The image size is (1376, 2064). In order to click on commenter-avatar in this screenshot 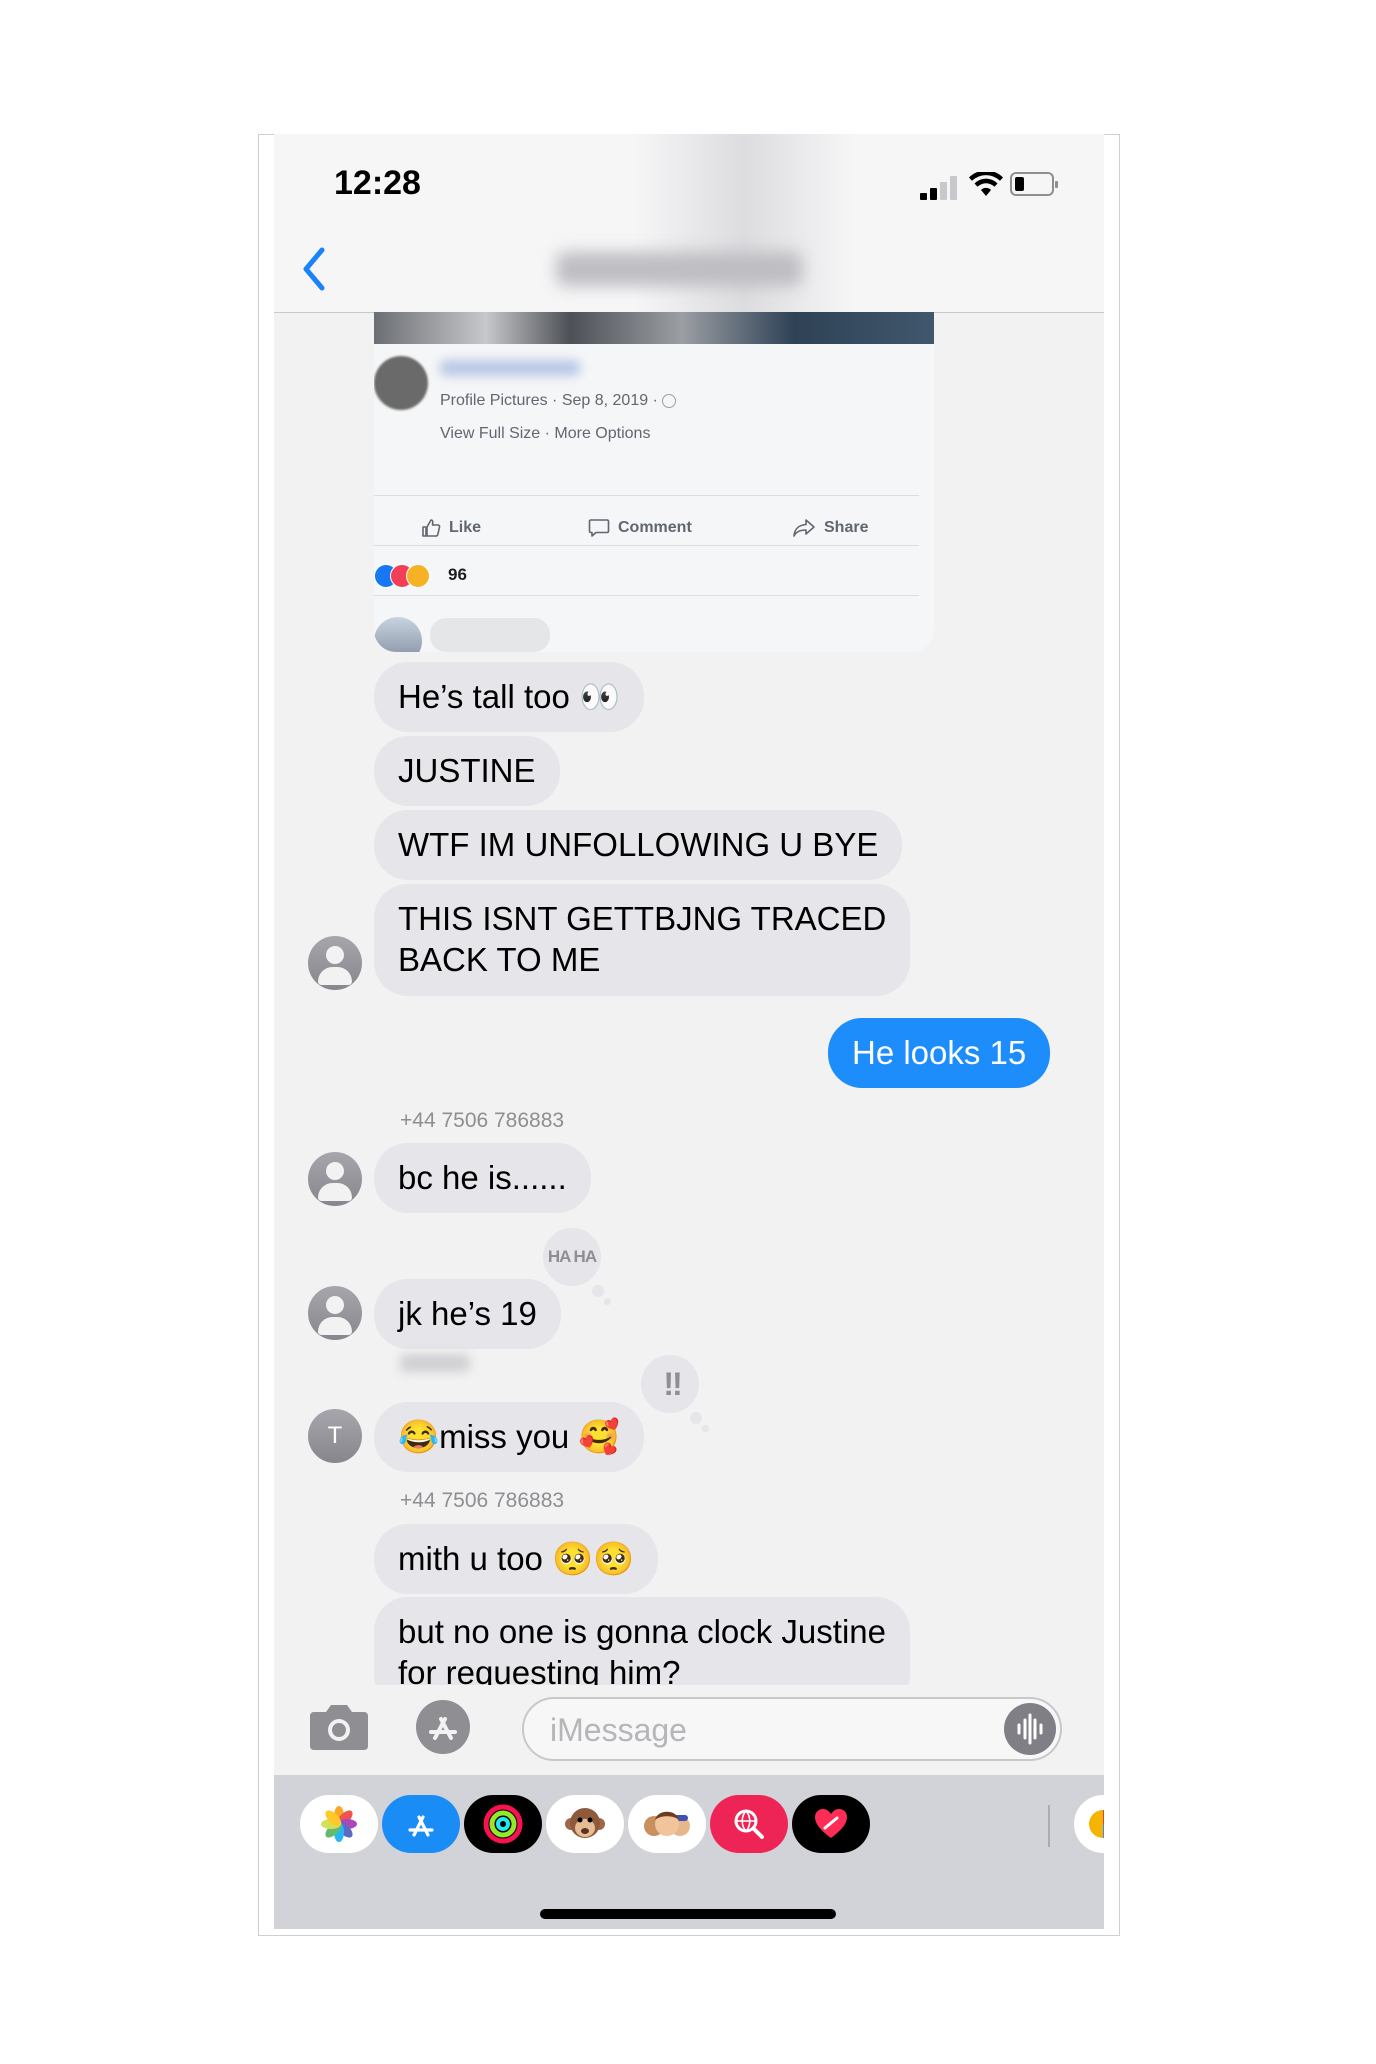, I will do `click(398, 634)`.